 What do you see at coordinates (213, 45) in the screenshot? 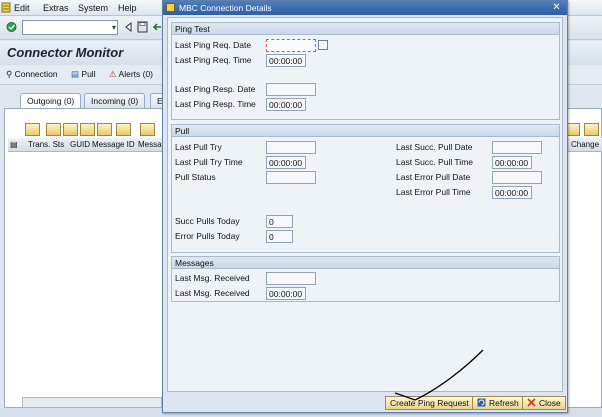
I see `ping-req-date-label: Last Ping Req. Date` at bounding box center [213, 45].